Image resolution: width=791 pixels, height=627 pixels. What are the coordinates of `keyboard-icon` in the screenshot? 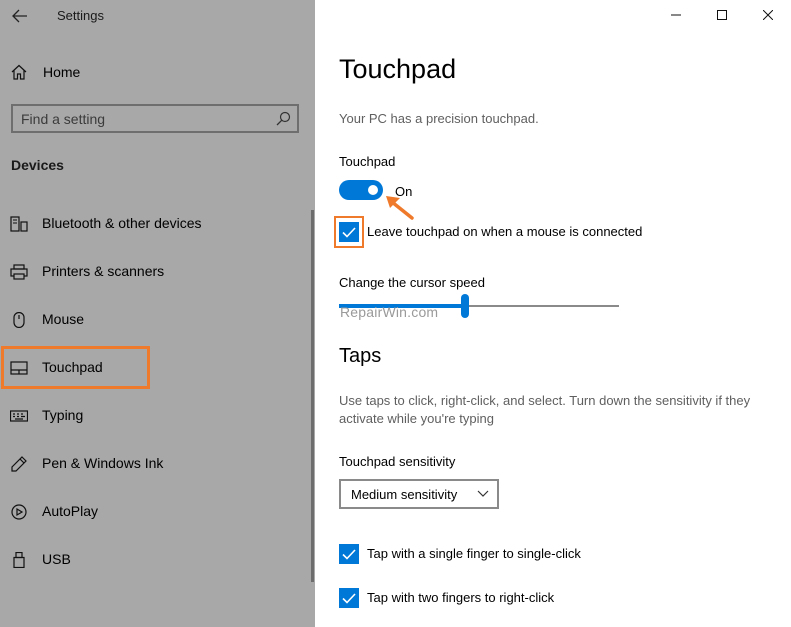 It's located at (19, 416).